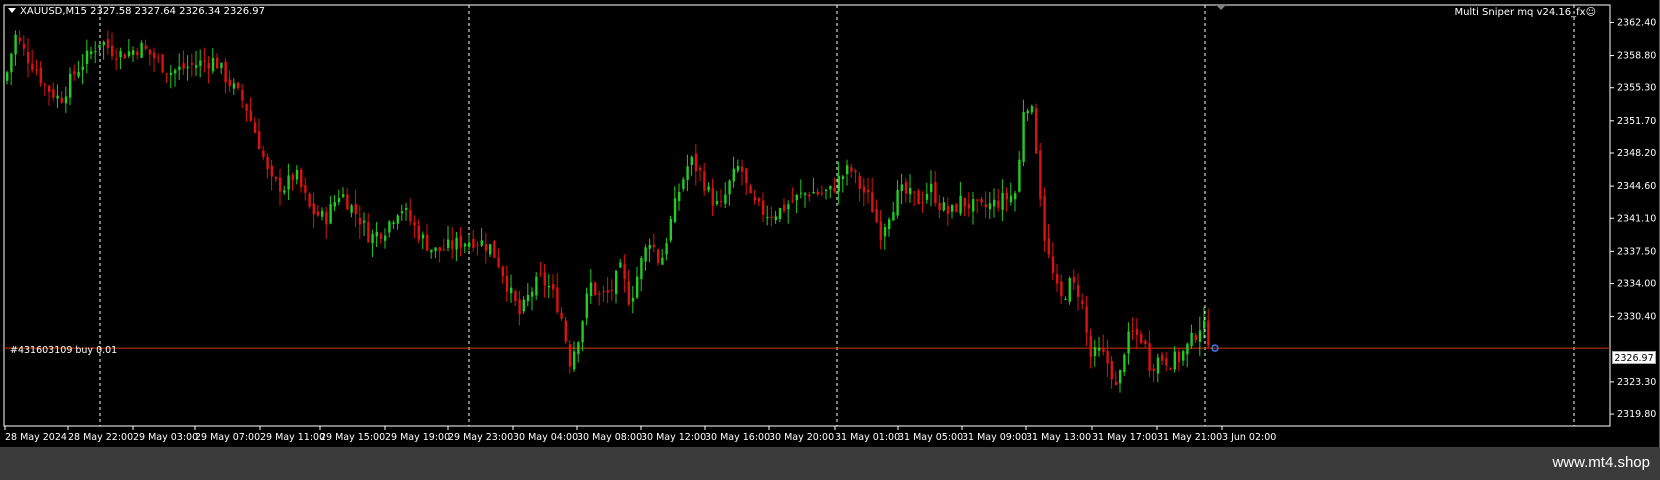 Image resolution: width=1660 pixels, height=480 pixels. What do you see at coordinates (801, 437) in the screenshot?
I see `x-tick-label: 30 May 20:00` at bounding box center [801, 437].